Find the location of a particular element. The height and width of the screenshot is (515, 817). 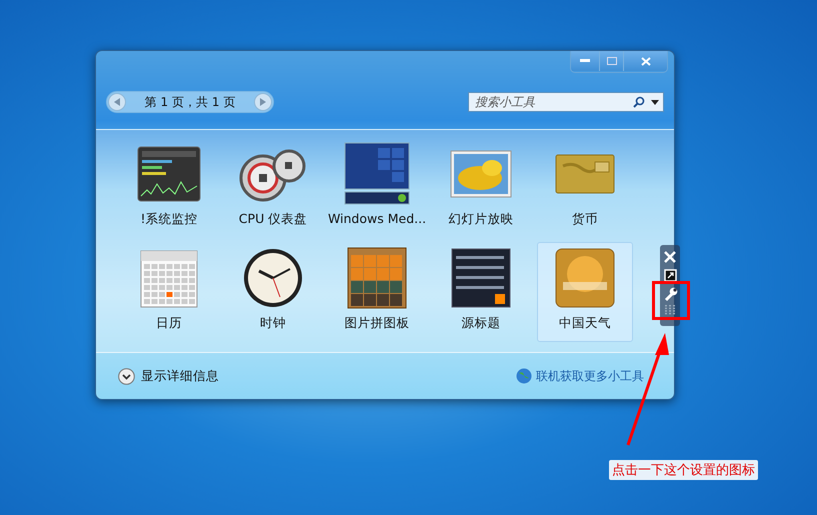

gadget-name: 图片拼图板 is located at coordinates (377, 323).